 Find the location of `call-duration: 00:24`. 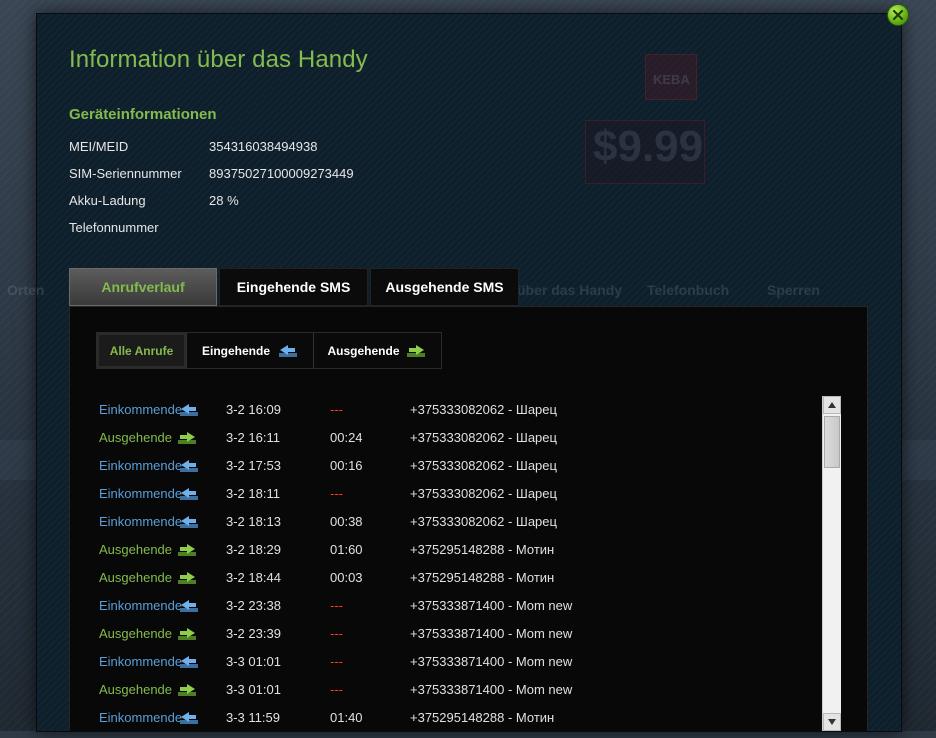

call-duration: 00:24 is located at coordinates (346, 437).